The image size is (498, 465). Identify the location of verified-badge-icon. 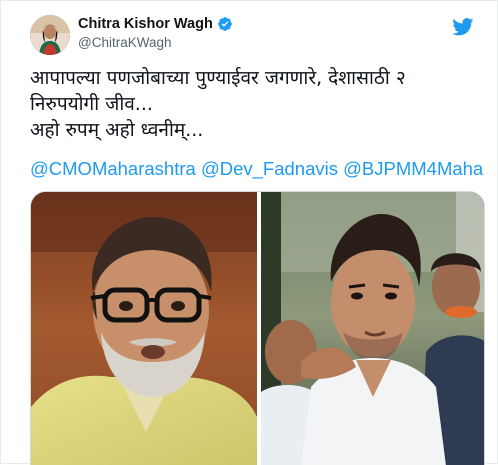
(224, 24).